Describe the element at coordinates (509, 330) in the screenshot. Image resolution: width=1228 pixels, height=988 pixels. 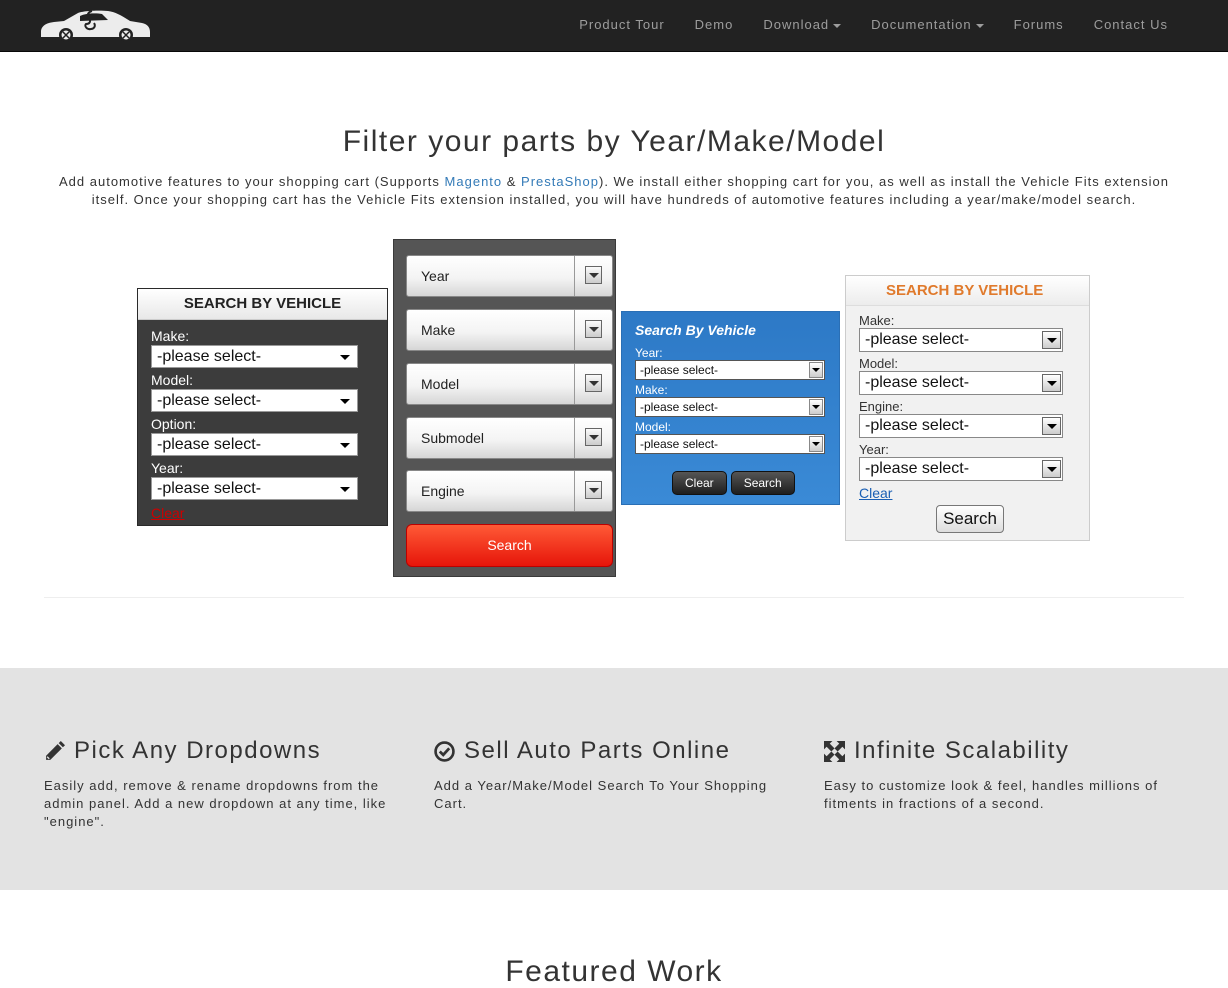
I see `make-dropdown: Make` at that location.